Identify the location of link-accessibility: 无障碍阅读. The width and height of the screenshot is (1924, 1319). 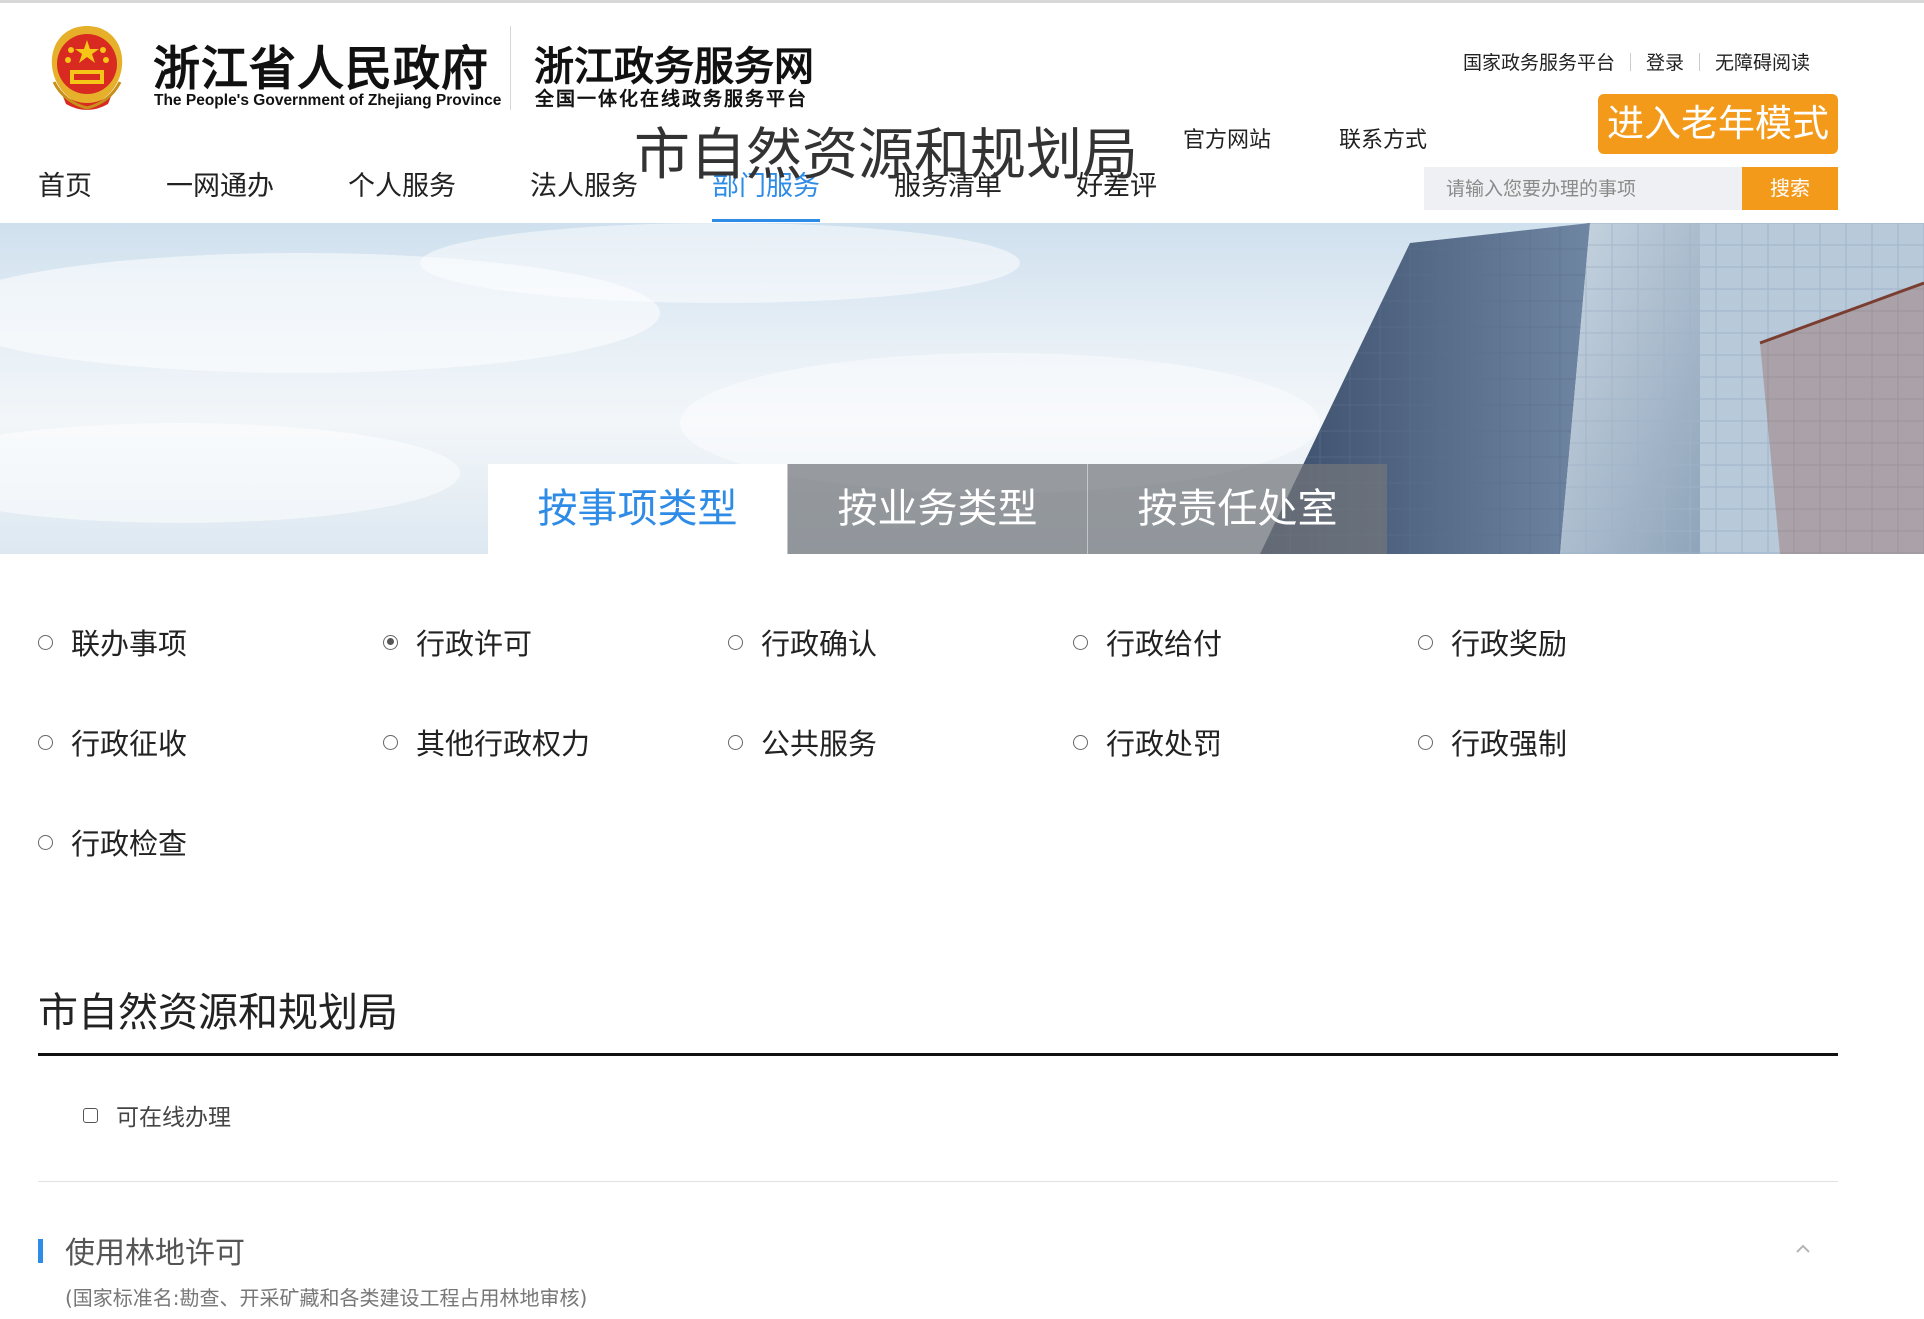
(1762, 61).